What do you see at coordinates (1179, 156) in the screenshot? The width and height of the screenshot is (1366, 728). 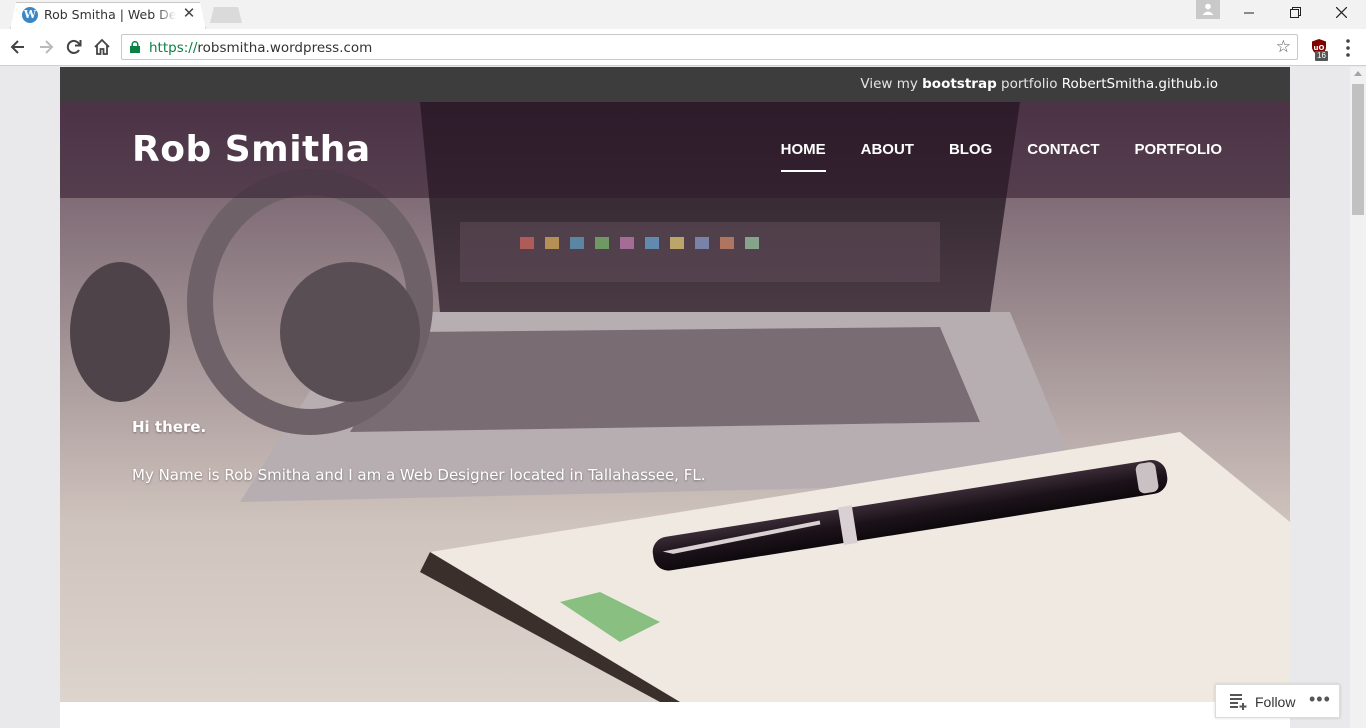 I see `nav-portfolio: PORTFOLIO` at bounding box center [1179, 156].